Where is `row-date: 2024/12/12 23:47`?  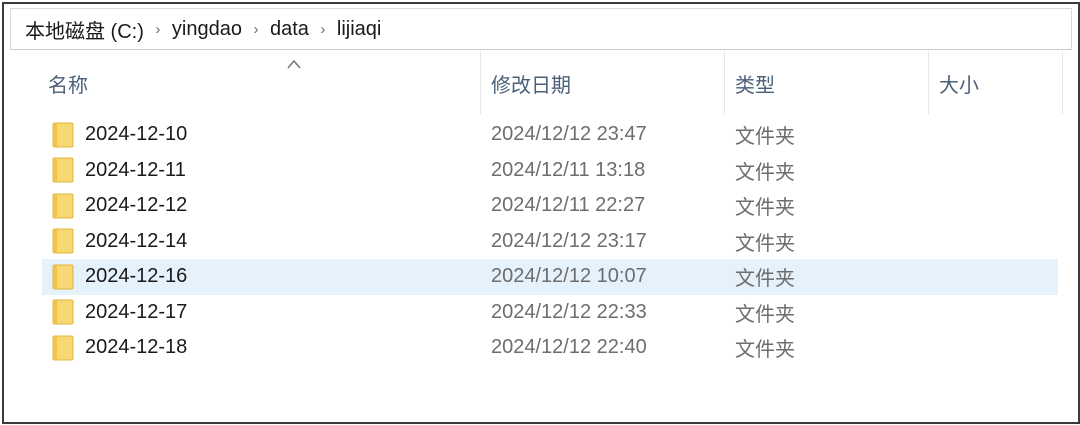 row-date: 2024/12/12 23:47 is located at coordinates (569, 134).